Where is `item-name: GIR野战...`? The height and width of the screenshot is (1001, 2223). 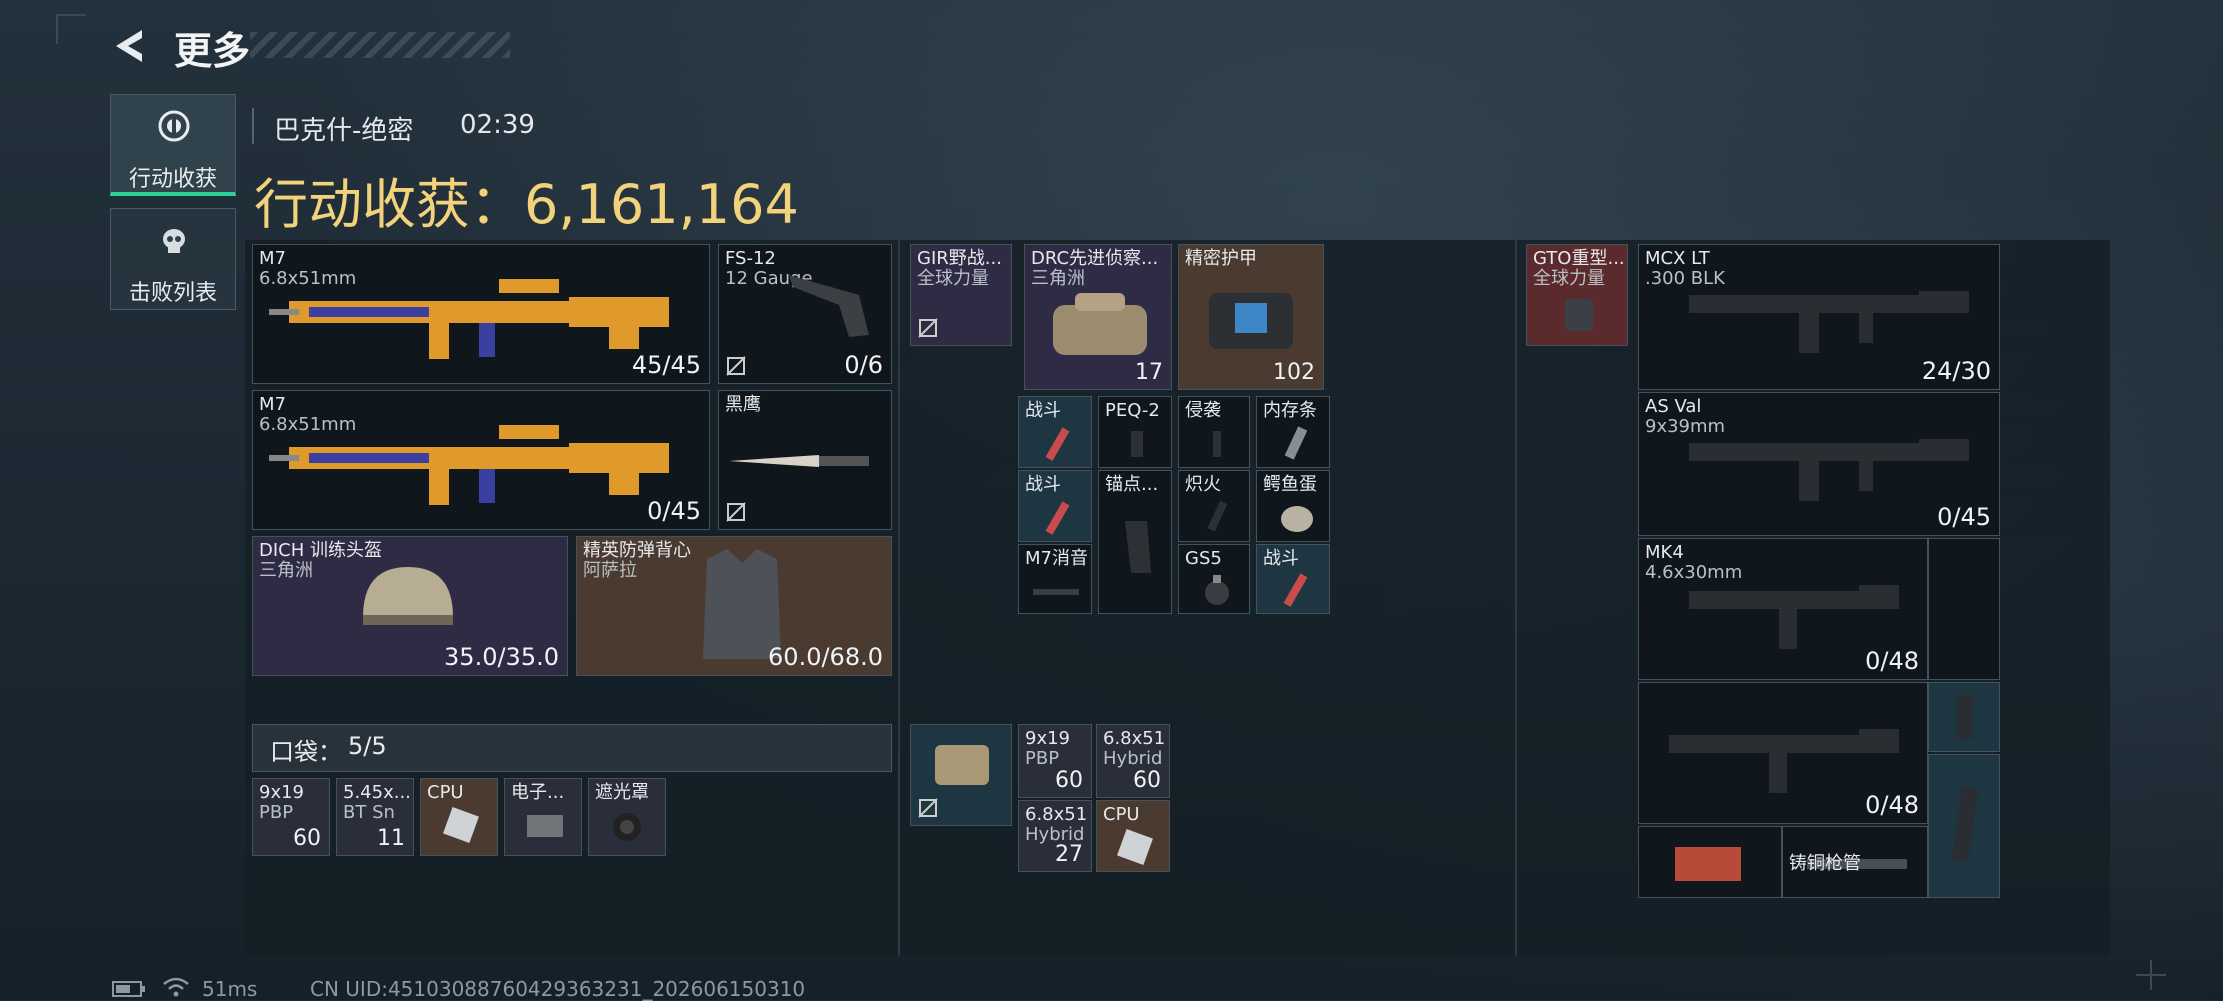 item-name: GIR野战... is located at coordinates (959, 258).